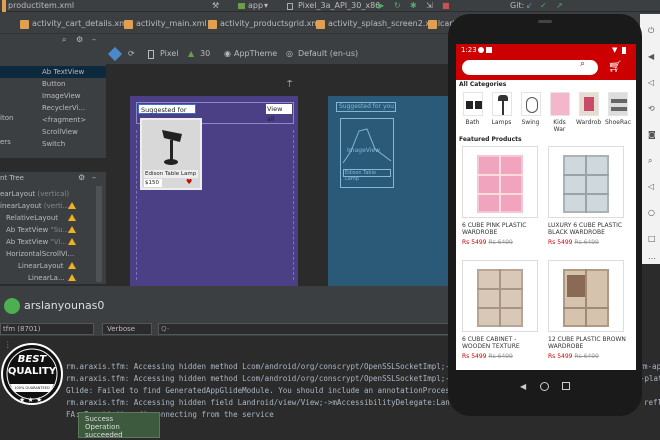 The height and width of the screenshot is (440, 660). Describe the element at coordinates (544, 386) in the screenshot. I see `home-nav-icon` at that location.